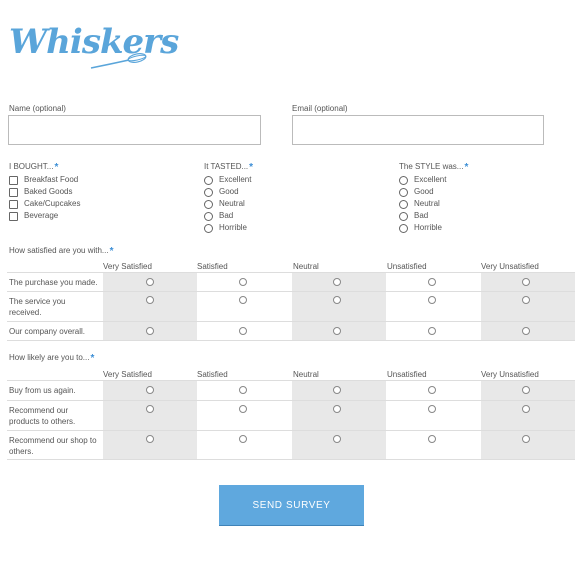  What do you see at coordinates (418, 130) in the screenshot?
I see `email-input` at bounding box center [418, 130].